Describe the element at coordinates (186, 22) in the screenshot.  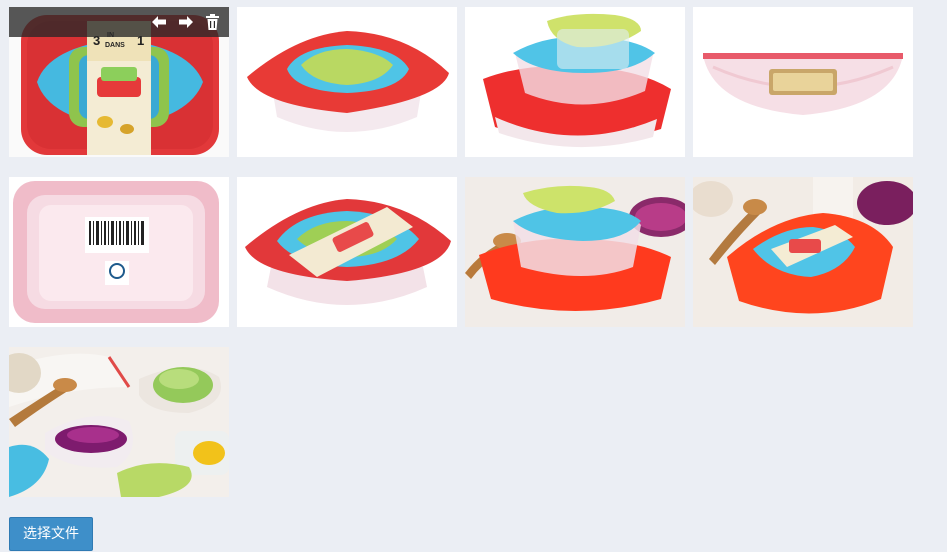
I see `arrow-right-icon` at that location.